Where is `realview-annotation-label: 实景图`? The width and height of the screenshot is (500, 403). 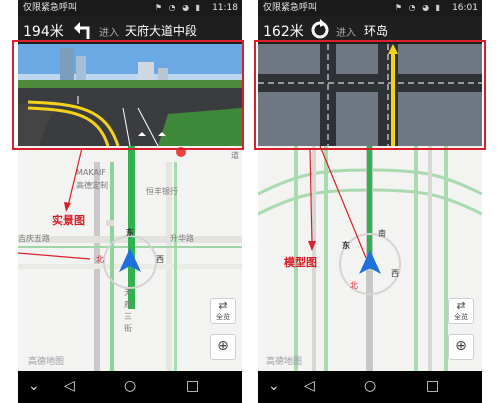 realview-annotation-label: 实景图 is located at coordinates (68, 220).